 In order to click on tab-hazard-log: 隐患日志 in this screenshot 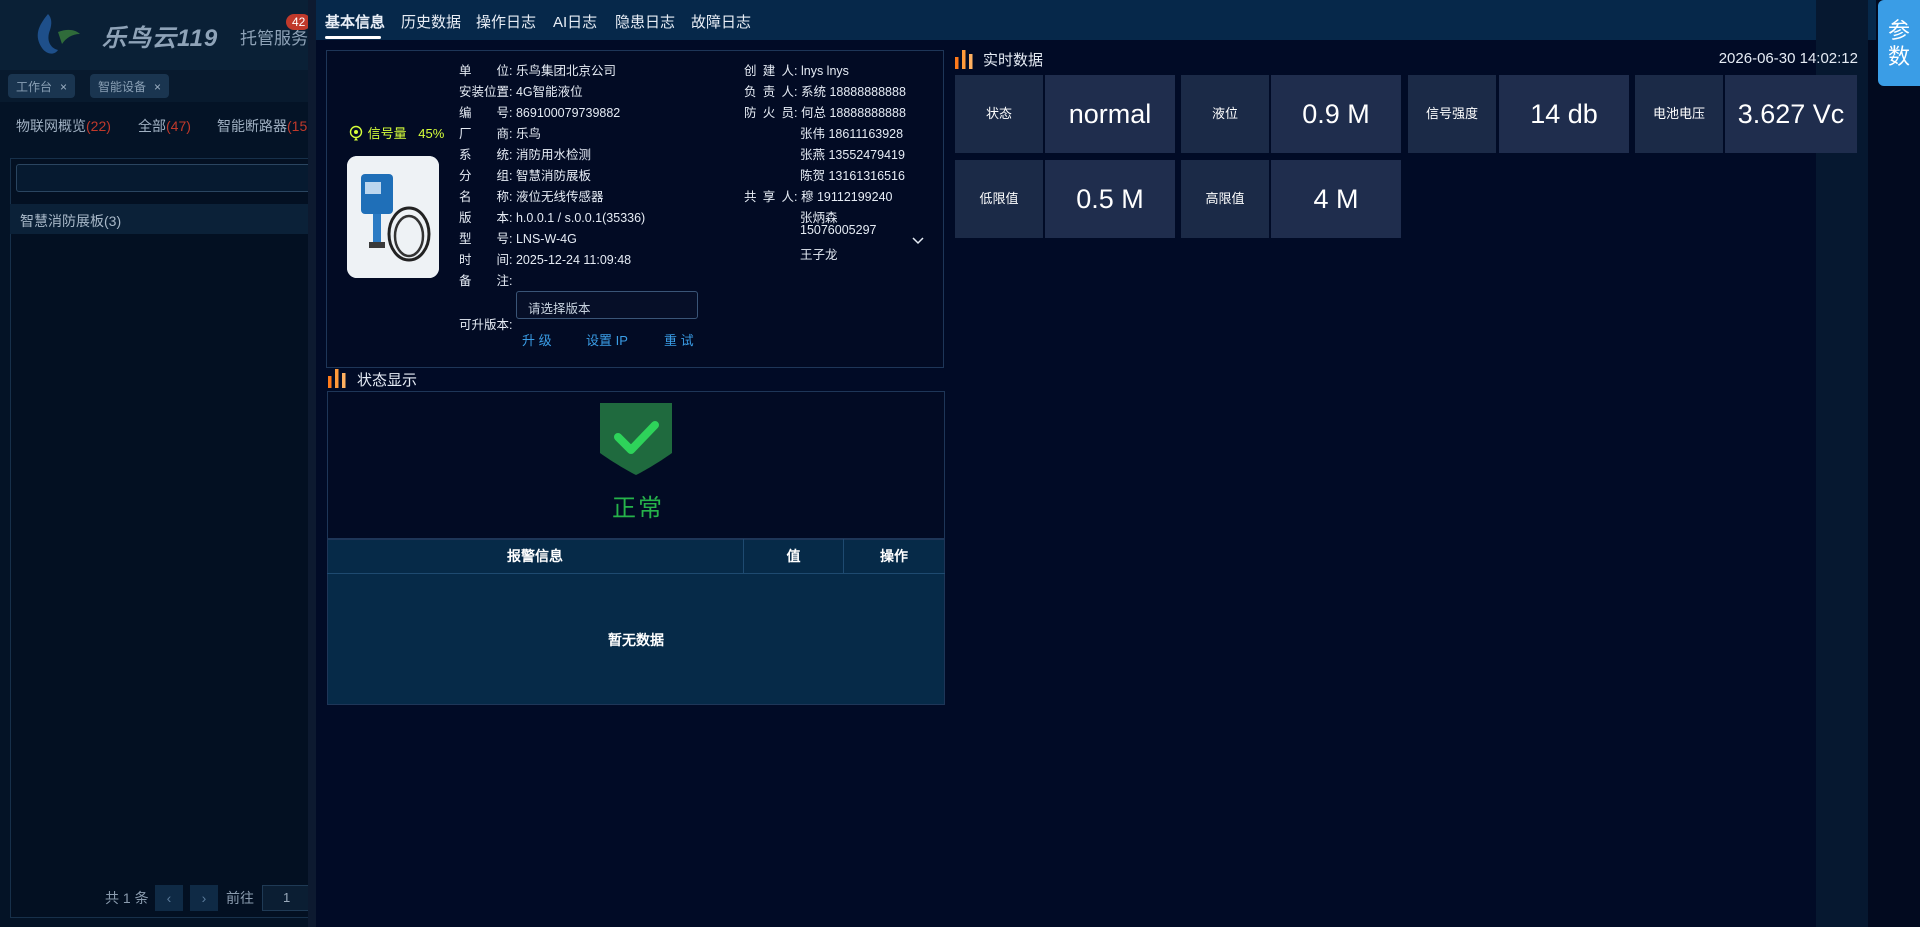, I will do `click(645, 21)`.